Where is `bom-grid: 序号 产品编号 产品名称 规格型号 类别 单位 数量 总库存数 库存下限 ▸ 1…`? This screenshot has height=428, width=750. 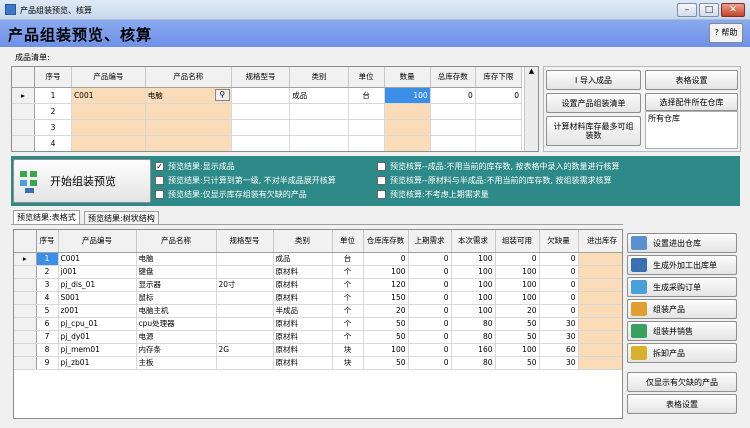
bom-grid: 序号 产品编号 产品名称 规格型号 类别 单位 数量 总库存数 库存下限 ▸ 1… is located at coordinates (275, 109).